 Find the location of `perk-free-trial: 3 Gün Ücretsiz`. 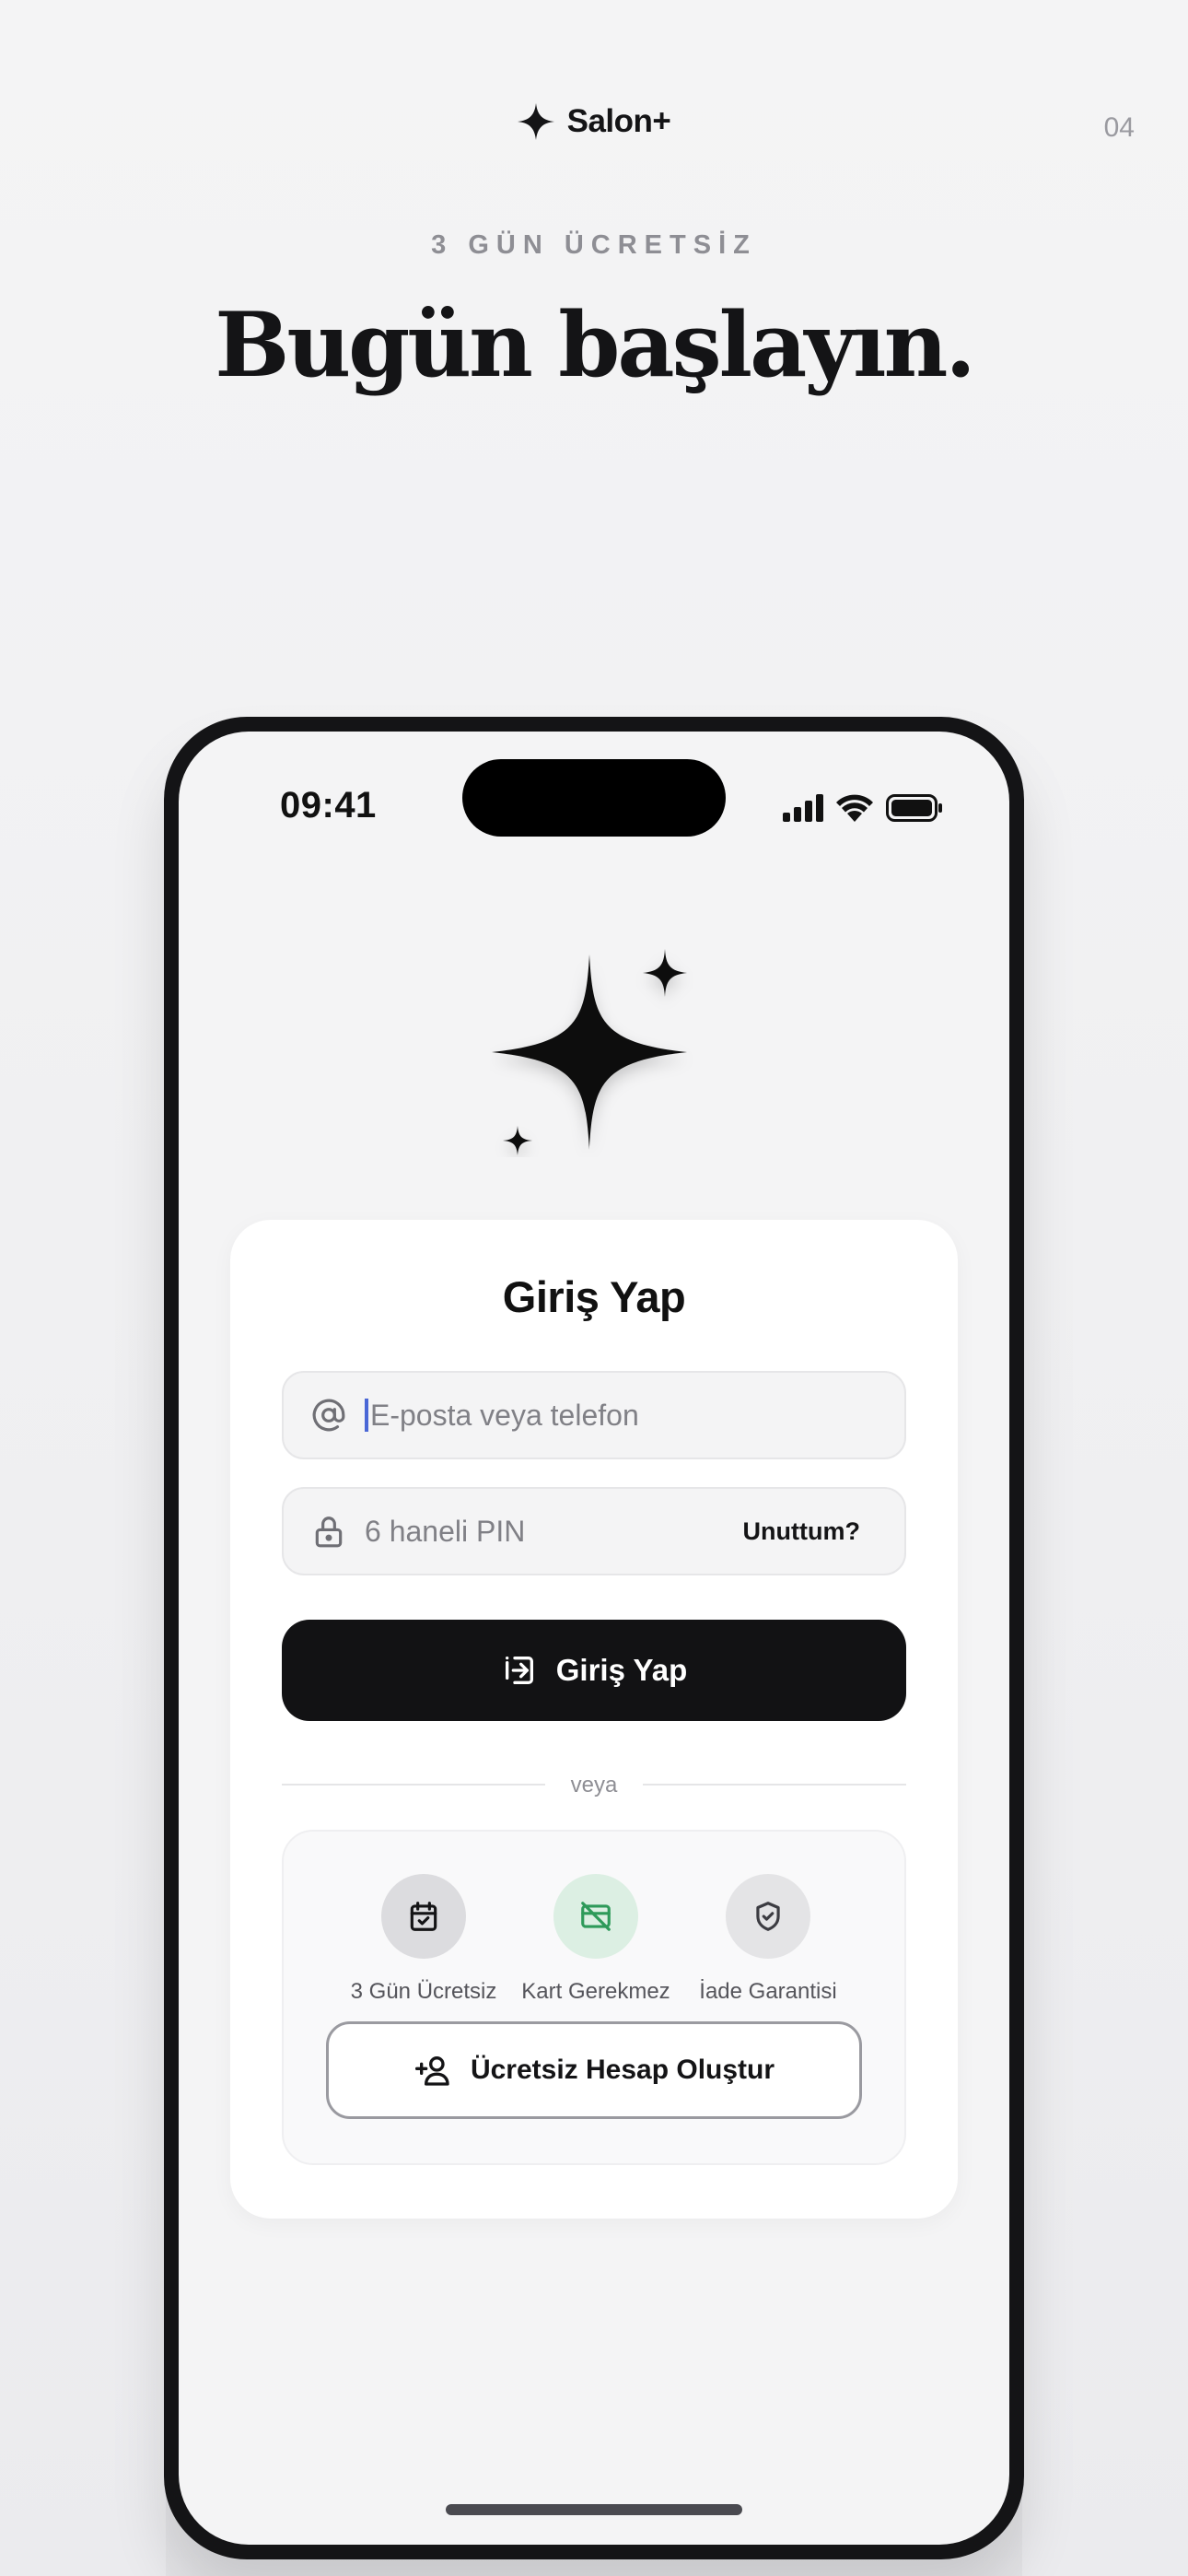

perk-free-trial: 3 Gün Ücretsiz is located at coordinates (424, 1939).